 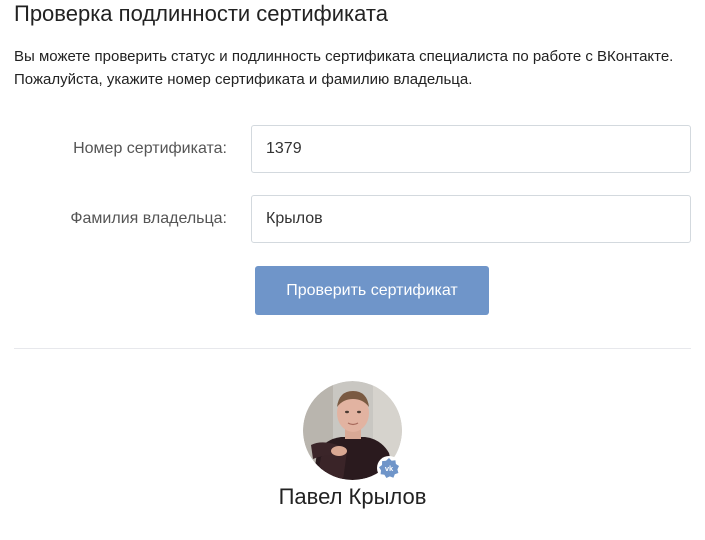 What do you see at coordinates (148, 218) in the screenshot?
I see `owner-surname-label: Фамилия владельца:` at bounding box center [148, 218].